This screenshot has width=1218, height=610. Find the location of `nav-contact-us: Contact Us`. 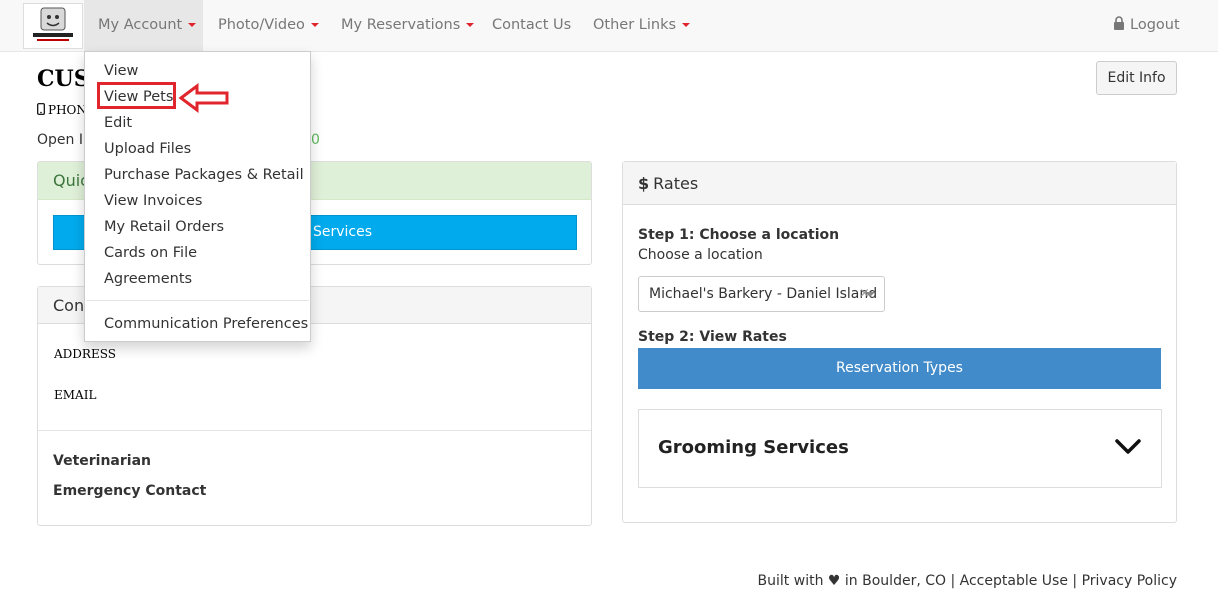

nav-contact-us: Contact Us is located at coordinates (531, 25).